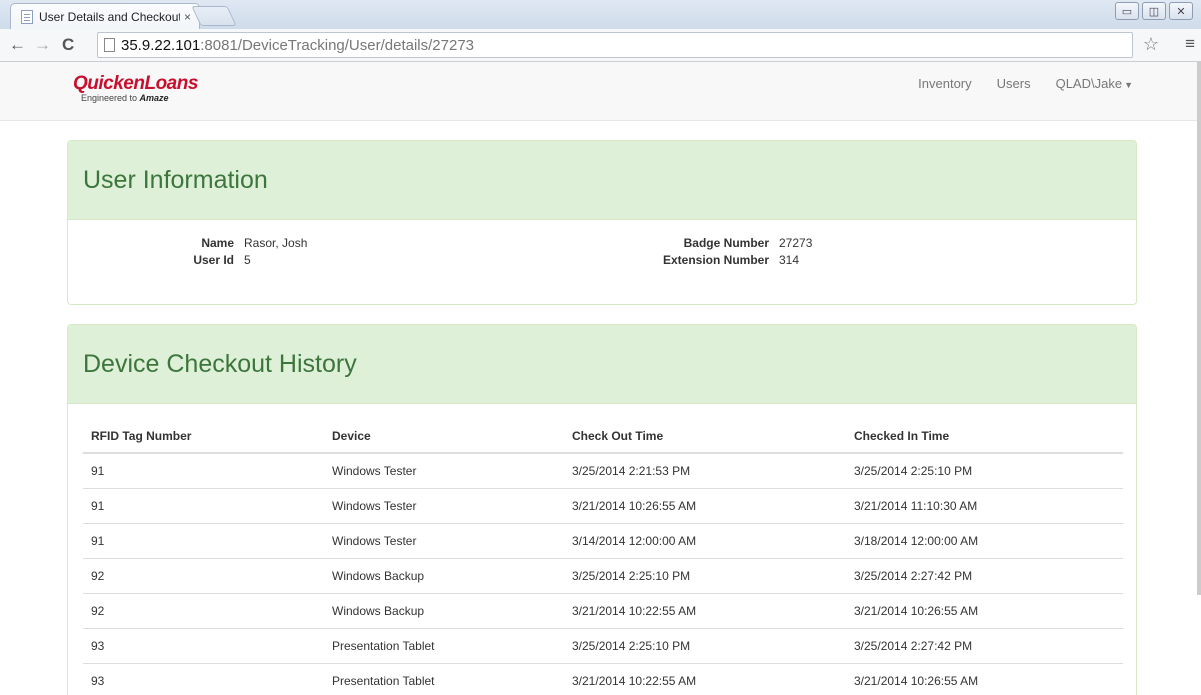 The height and width of the screenshot is (695, 1201). Describe the element at coordinates (203, 436) in the screenshot. I see `column-header: RFID Tag Number` at that location.